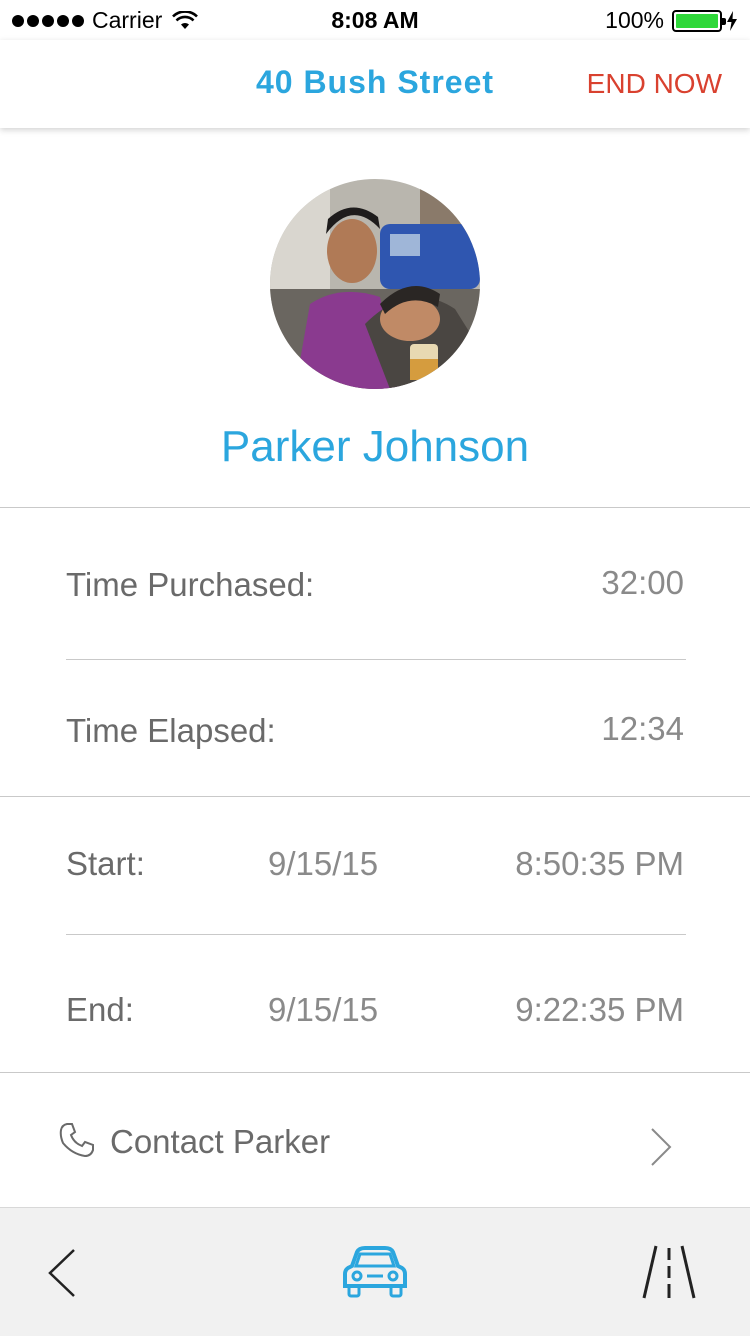 The height and width of the screenshot is (1336, 750). I want to click on start-label: Start:, so click(105, 863).